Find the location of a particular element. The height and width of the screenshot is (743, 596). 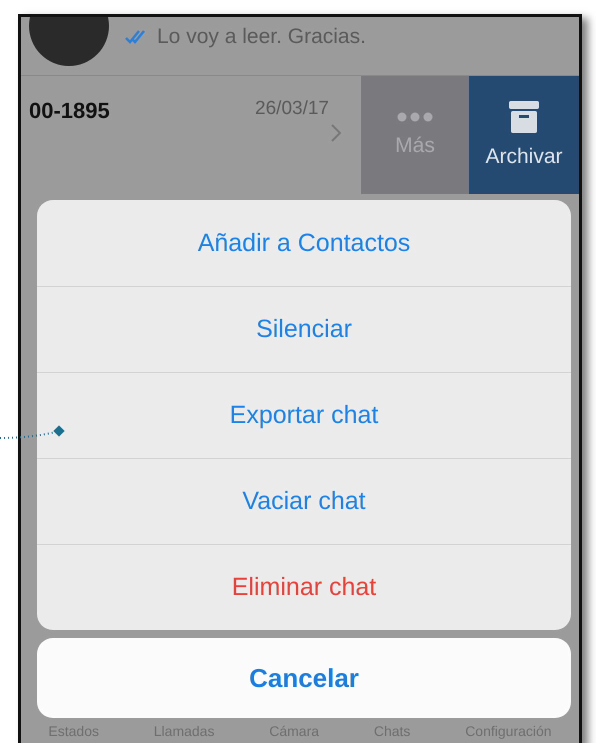

chat-date: 26/03/17 is located at coordinates (292, 109).